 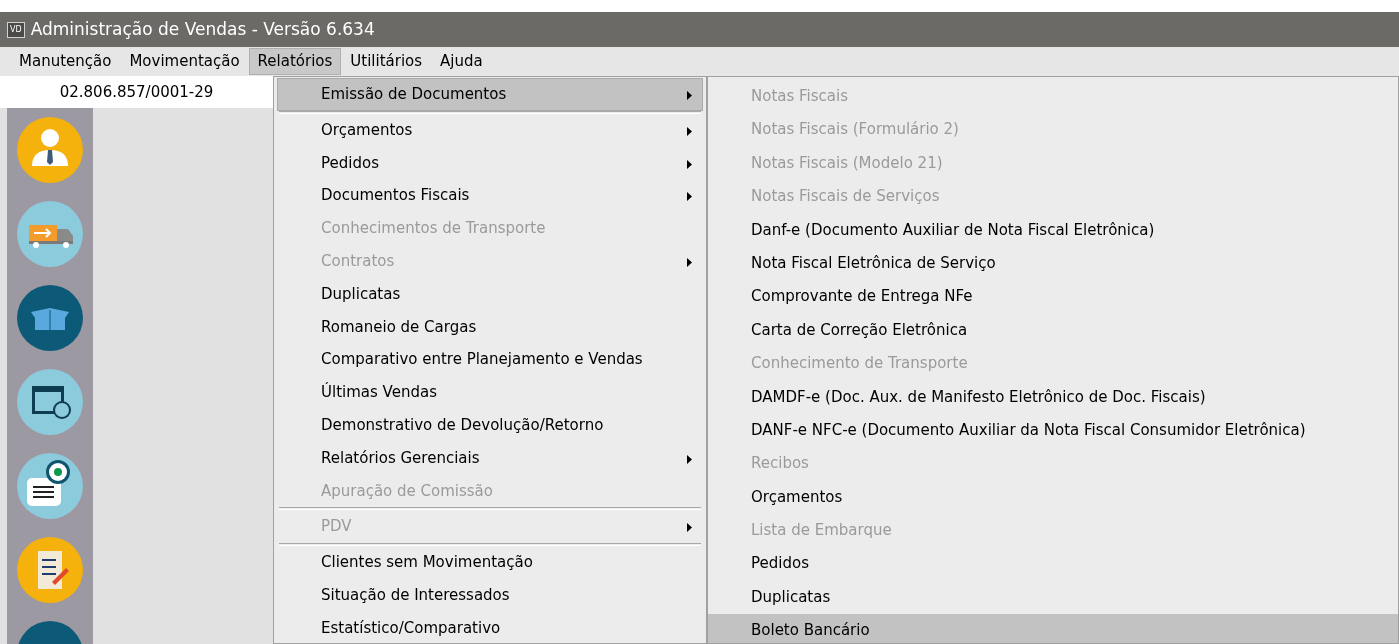 What do you see at coordinates (490, 327) in the screenshot?
I see `menu-item: Romaneio de Cargas` at bounding box center [490, 327].